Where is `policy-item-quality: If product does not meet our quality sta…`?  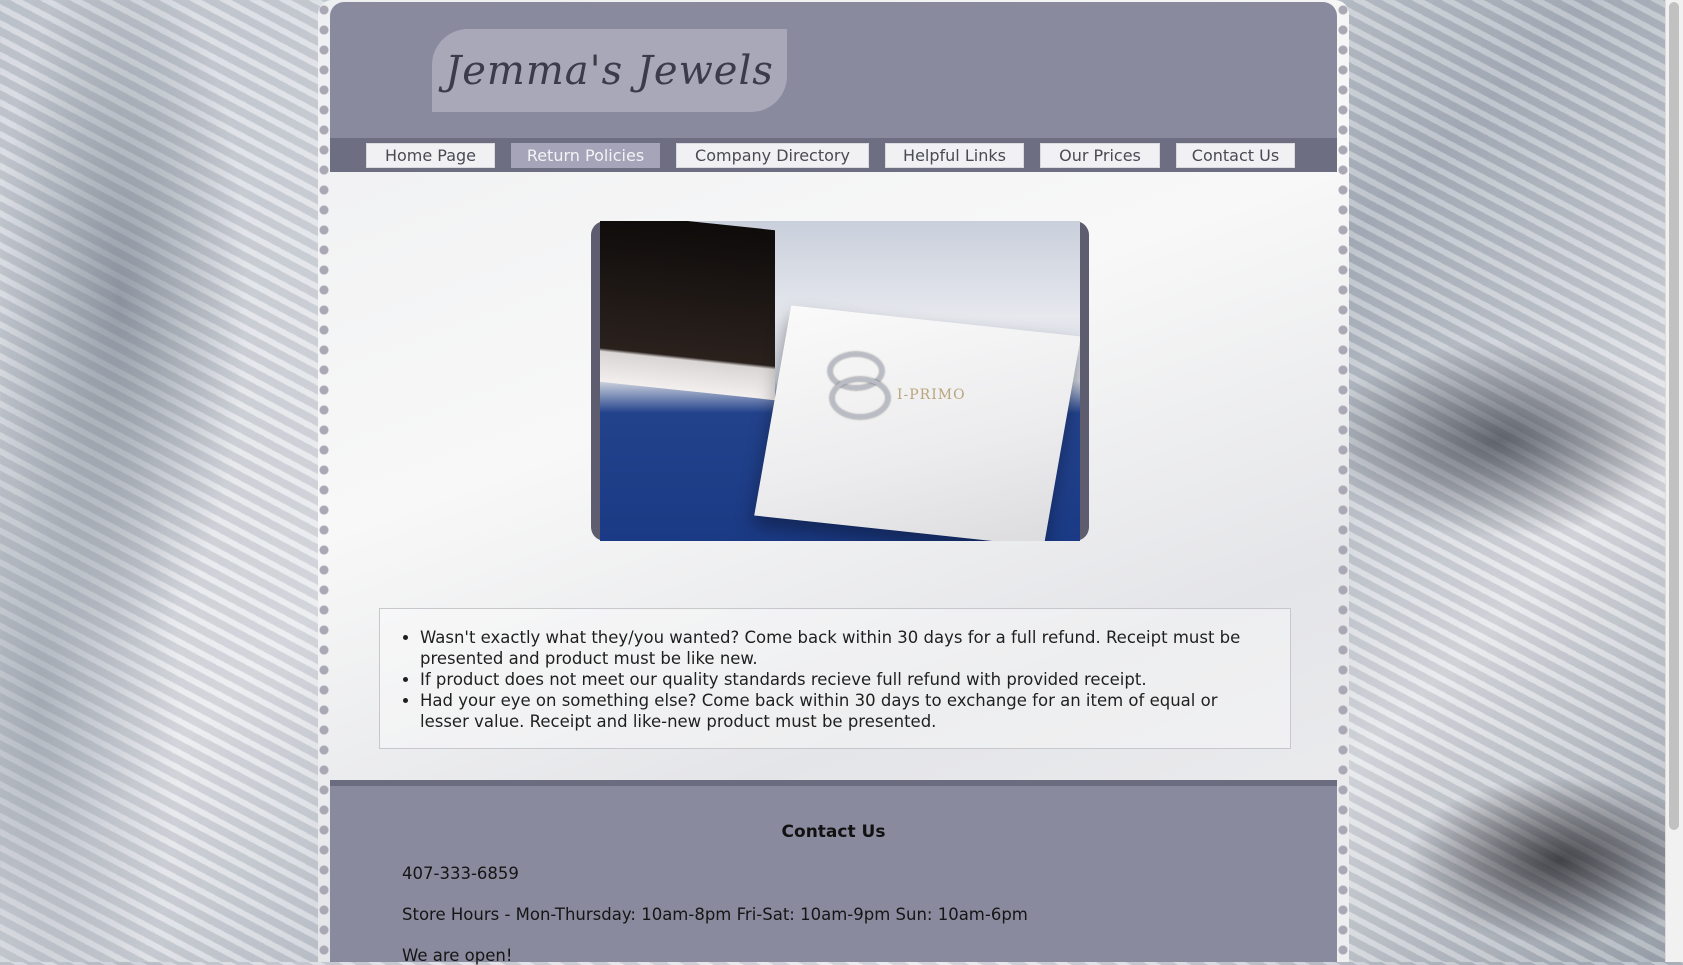 policy-item-quality: If product does not meet our quality sta… is located at coordinates (843, 679).